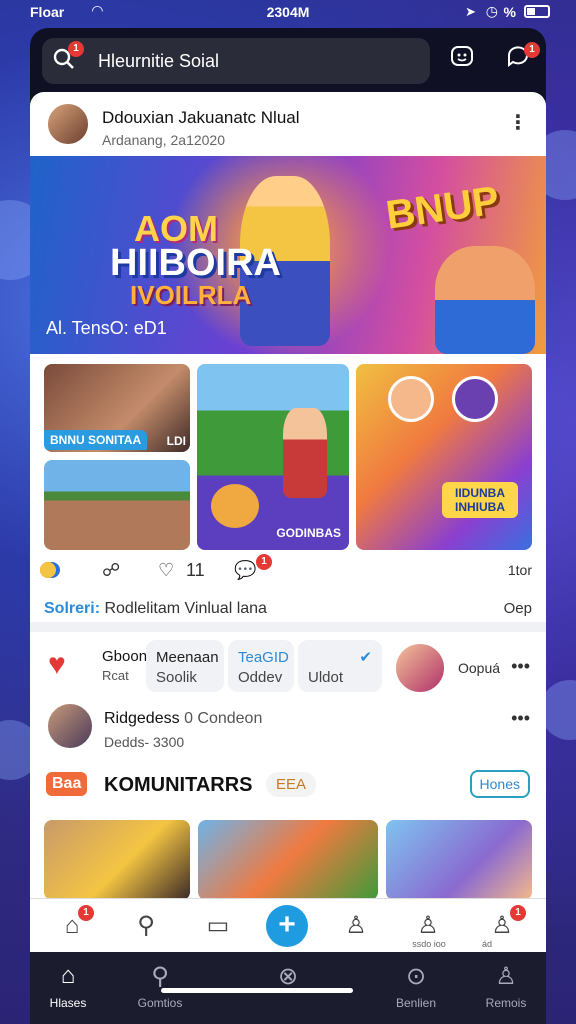 Image resolution: width=576 pixels, height=1024 pixels. Describe the element at coordinates (68, 976) in the screenshot. I see `home-nav-icon: ⌂` at that location.